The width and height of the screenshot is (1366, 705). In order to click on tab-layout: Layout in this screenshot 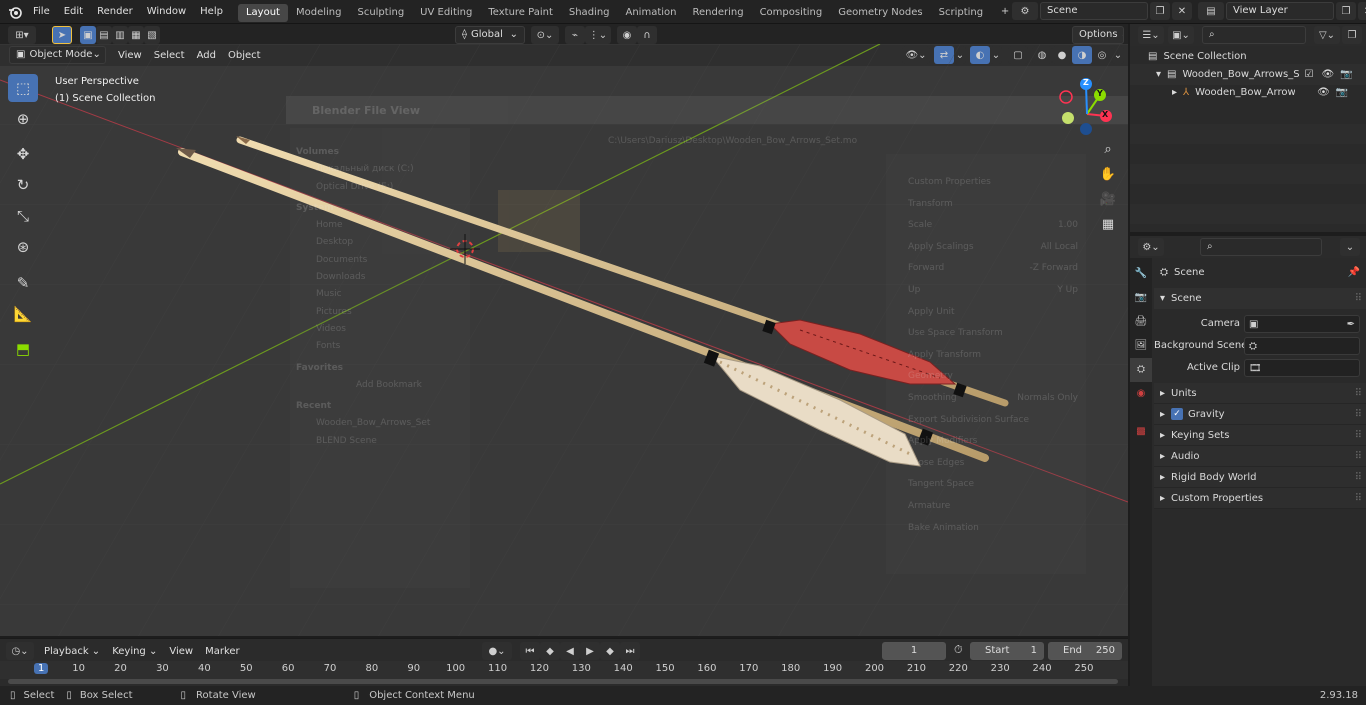, I will do `click(262, 13)`.